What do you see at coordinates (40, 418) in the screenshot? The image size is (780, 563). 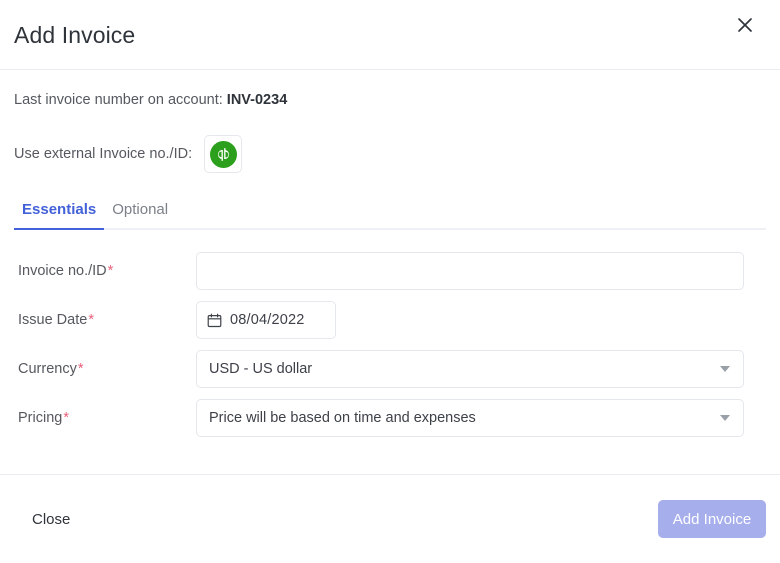 I see `label-text: Pricing` at bounding box center [40, 418].